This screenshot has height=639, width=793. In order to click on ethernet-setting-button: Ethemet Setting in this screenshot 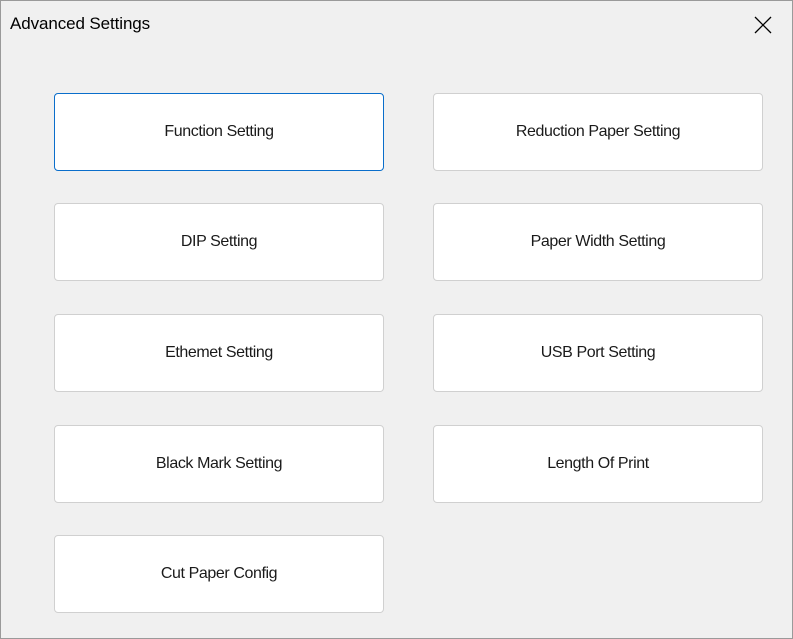, I will do `click(219, 353)`.